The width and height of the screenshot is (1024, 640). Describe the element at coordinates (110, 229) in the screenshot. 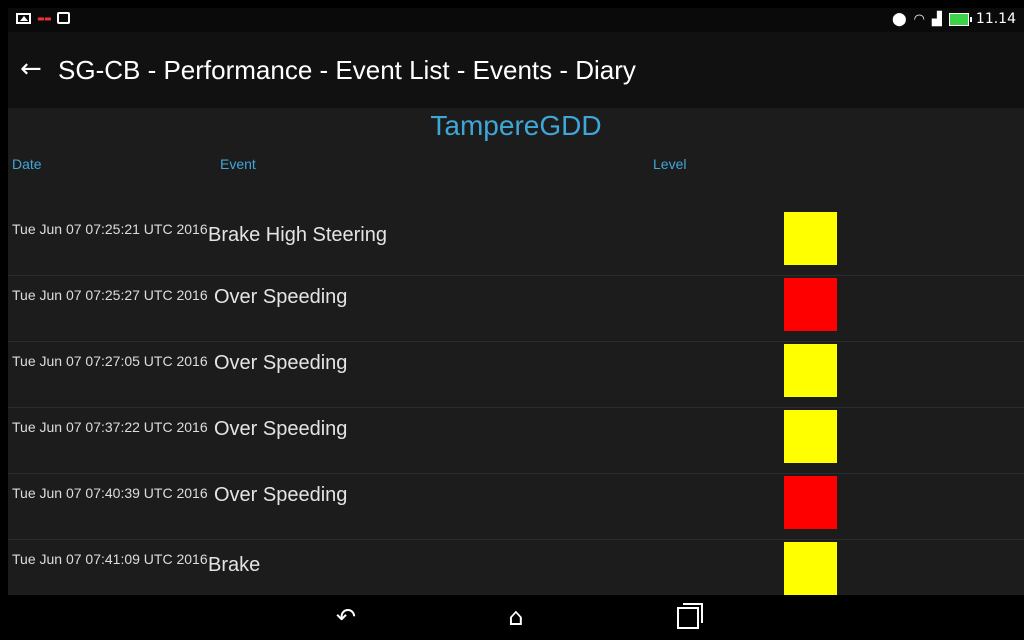

I see `event-date: Tue Jun 07 07:25:21 UTC 2016` at that location.